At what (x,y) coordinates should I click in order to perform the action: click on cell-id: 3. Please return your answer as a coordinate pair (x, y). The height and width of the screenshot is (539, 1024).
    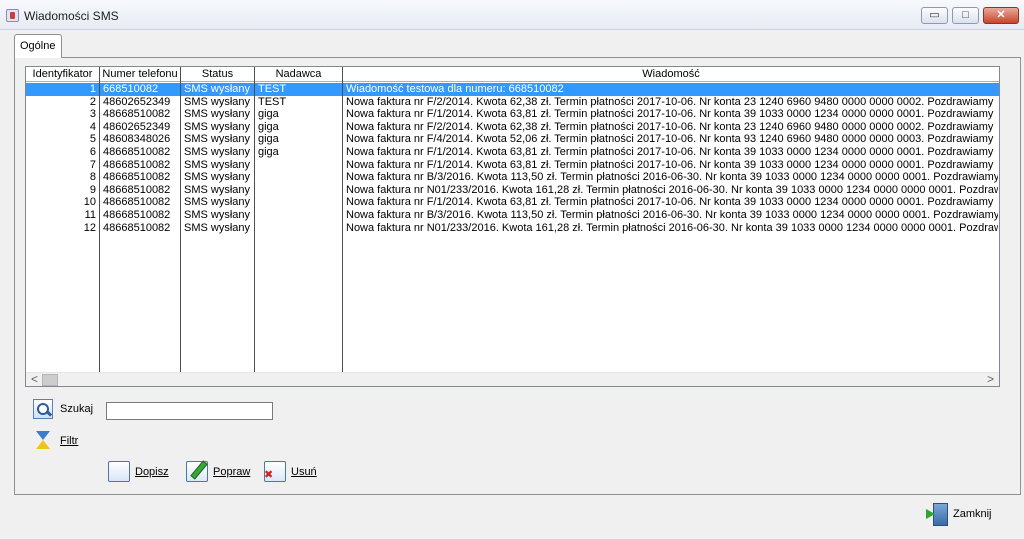
    Looking at the image, I should click on (92, 114).